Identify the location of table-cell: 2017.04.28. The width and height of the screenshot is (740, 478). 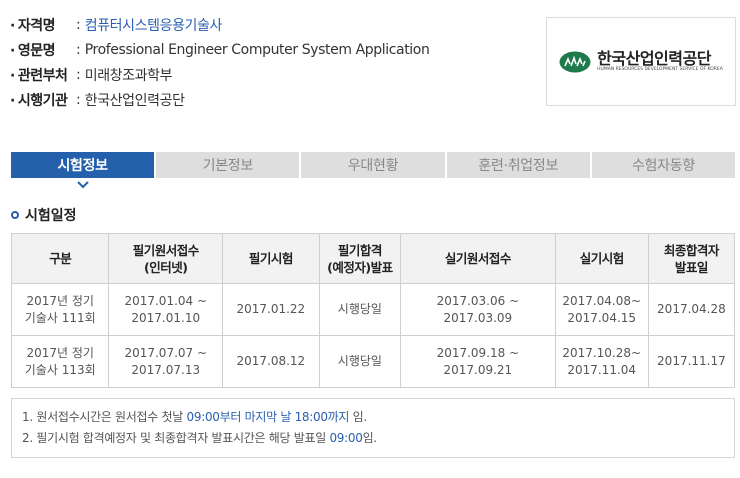
(691, 309).